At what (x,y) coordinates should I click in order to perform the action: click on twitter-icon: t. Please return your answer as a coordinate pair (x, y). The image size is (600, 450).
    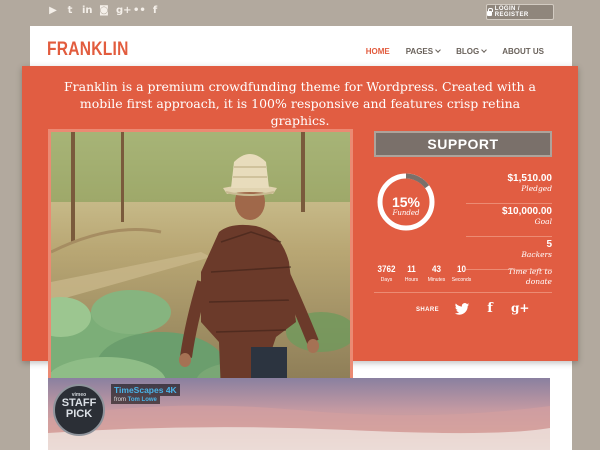
    Looking at the image, I should click on (70, 11).